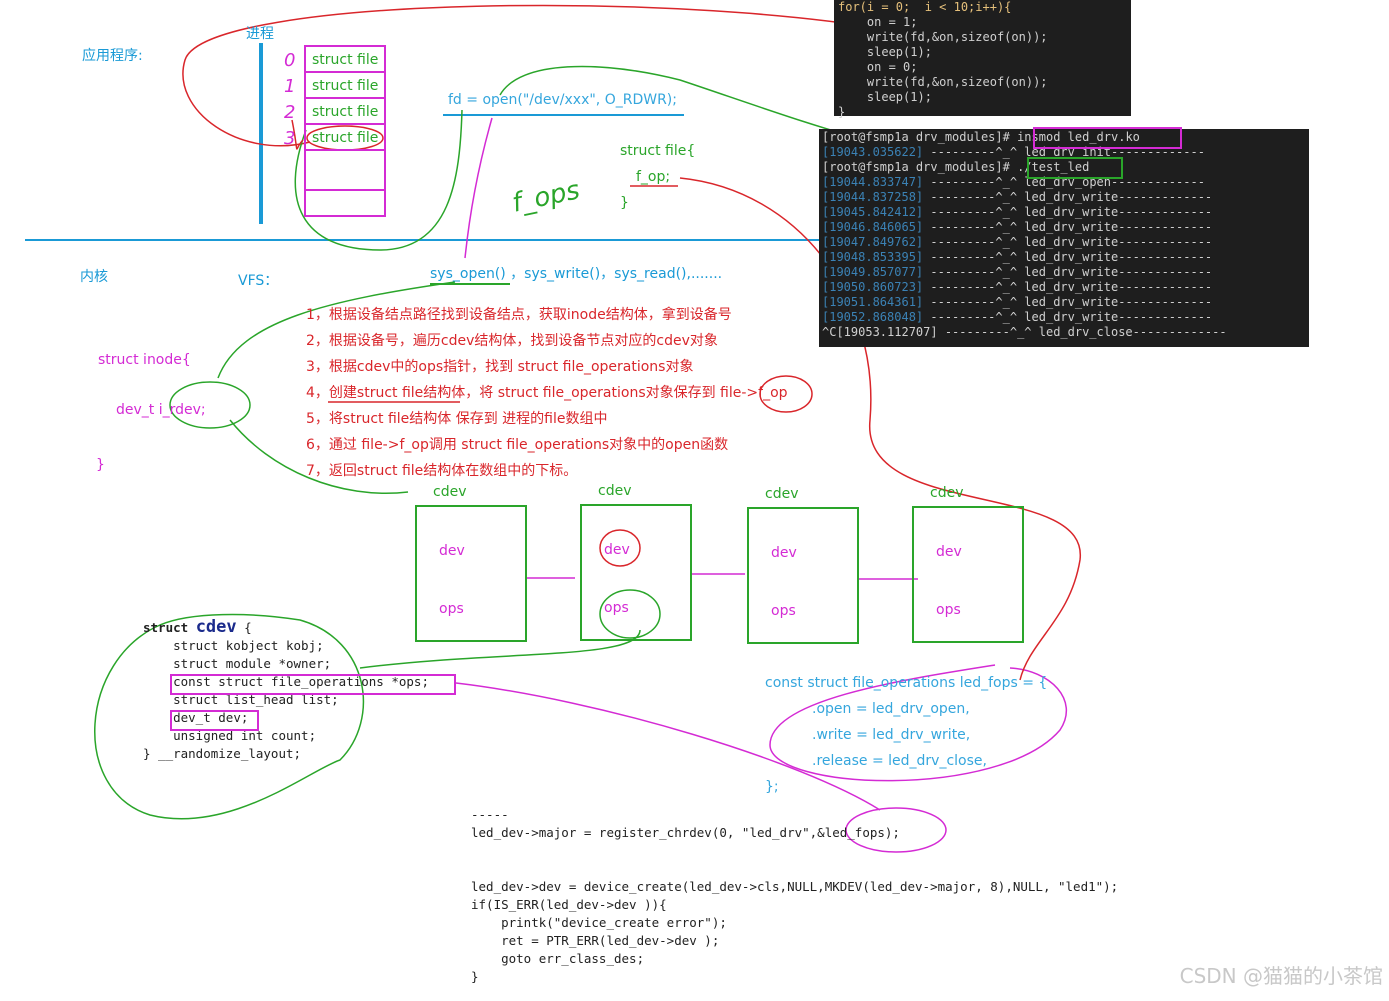  I want to click on timestamp: [19051.864361], so click(873, 302).